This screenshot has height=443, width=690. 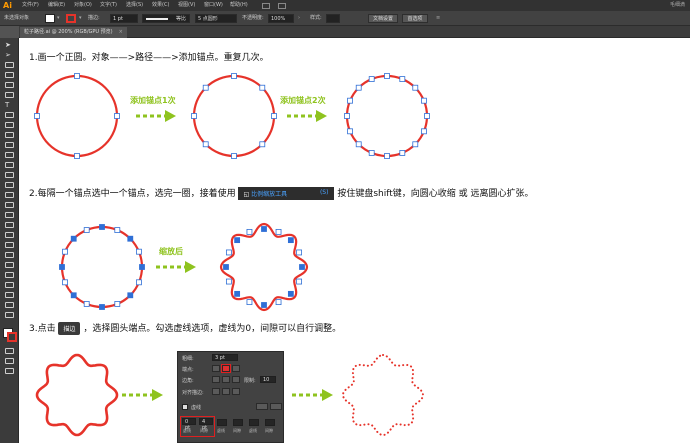 I want to click on stroke-swatch, so click(x=71, y=18).